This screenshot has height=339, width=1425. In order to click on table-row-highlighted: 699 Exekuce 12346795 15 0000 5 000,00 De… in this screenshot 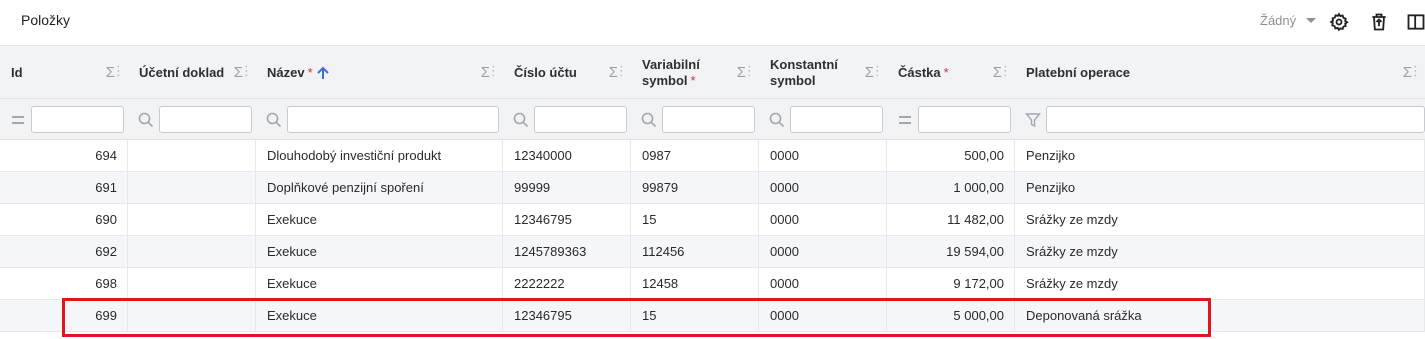, I will do `click(712, 316)`.